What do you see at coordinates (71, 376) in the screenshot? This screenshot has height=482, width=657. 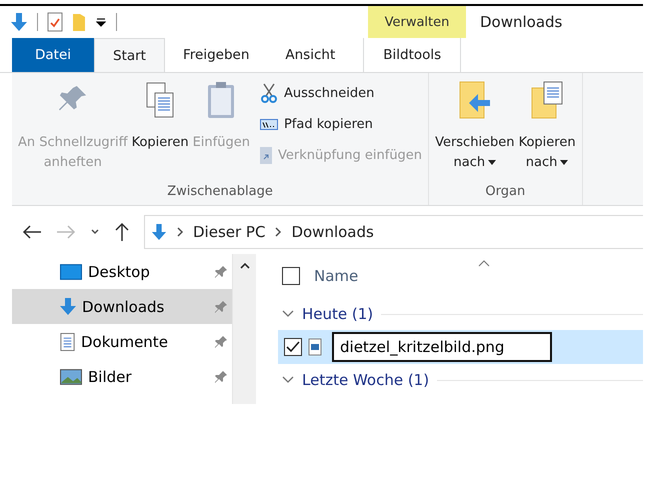 I see `picture-icon` at bounding box center [71, 376].